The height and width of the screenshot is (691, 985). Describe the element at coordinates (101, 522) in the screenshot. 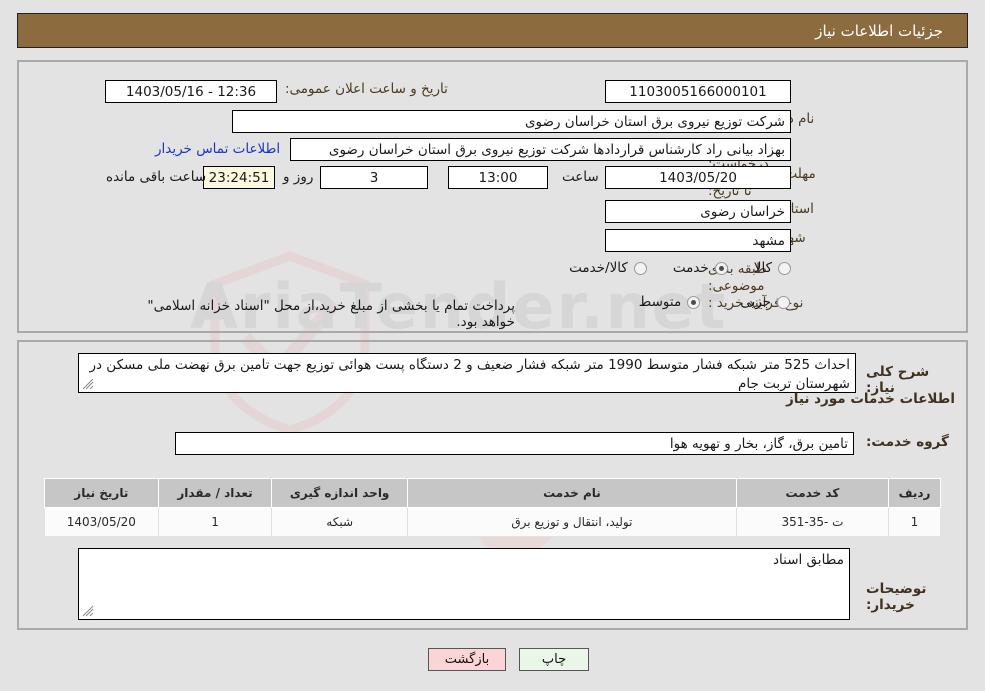

I see `cell-need-date: 1403/05/20` at that location.